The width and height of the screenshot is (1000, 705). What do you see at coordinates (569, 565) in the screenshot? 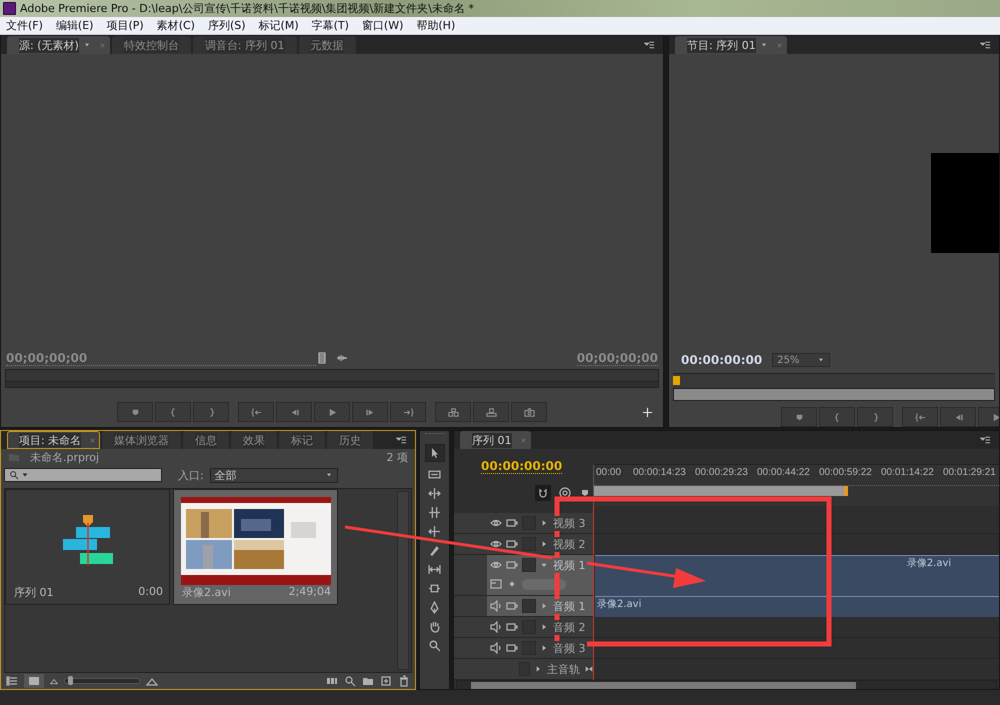
I see `track-name: 视频 1` at bounding box center [569, 565].